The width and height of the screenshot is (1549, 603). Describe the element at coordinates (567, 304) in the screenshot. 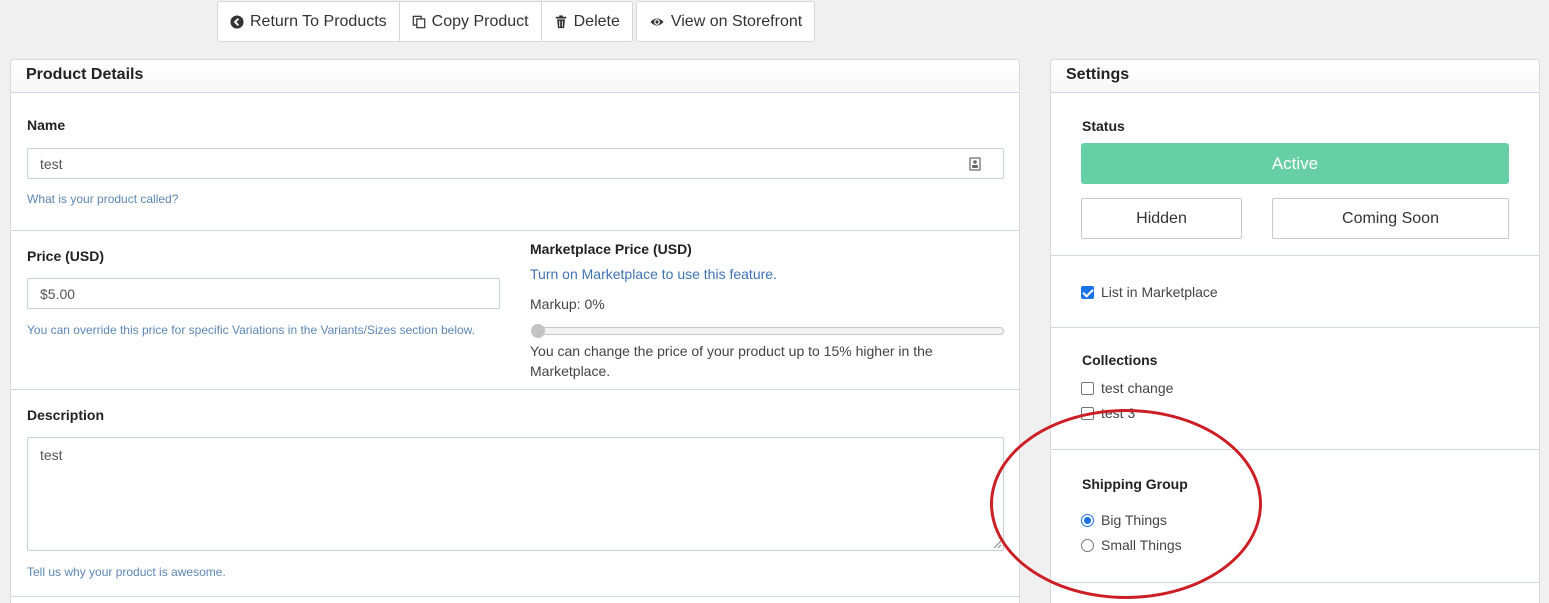

I see `markup-text: Markup: 0%` at that location.